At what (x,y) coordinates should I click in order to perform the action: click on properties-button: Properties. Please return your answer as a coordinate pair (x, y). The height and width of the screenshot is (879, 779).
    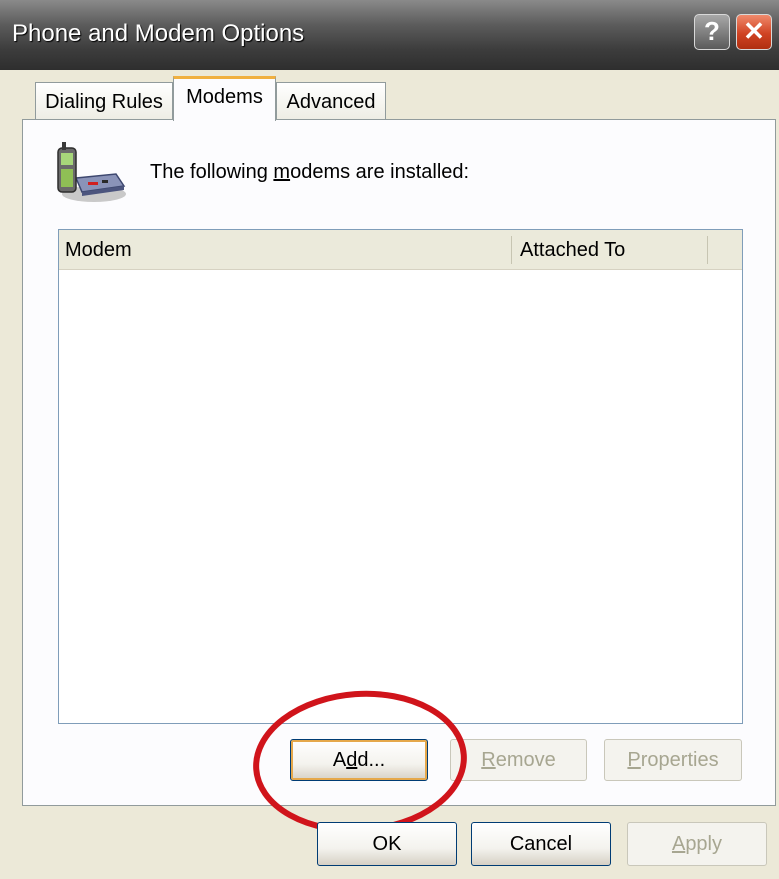
    Looking at the image, I should click on (673, 760).